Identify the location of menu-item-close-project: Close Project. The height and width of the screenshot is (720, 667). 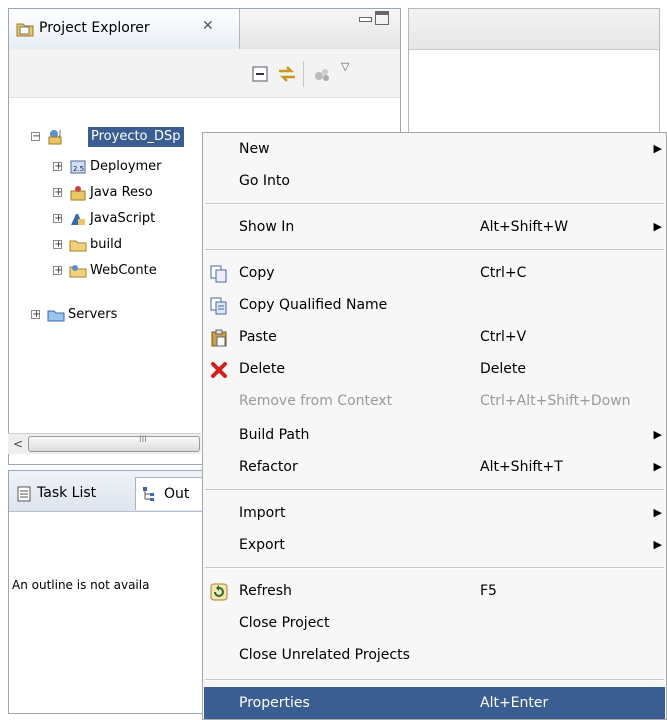
(434, 623).